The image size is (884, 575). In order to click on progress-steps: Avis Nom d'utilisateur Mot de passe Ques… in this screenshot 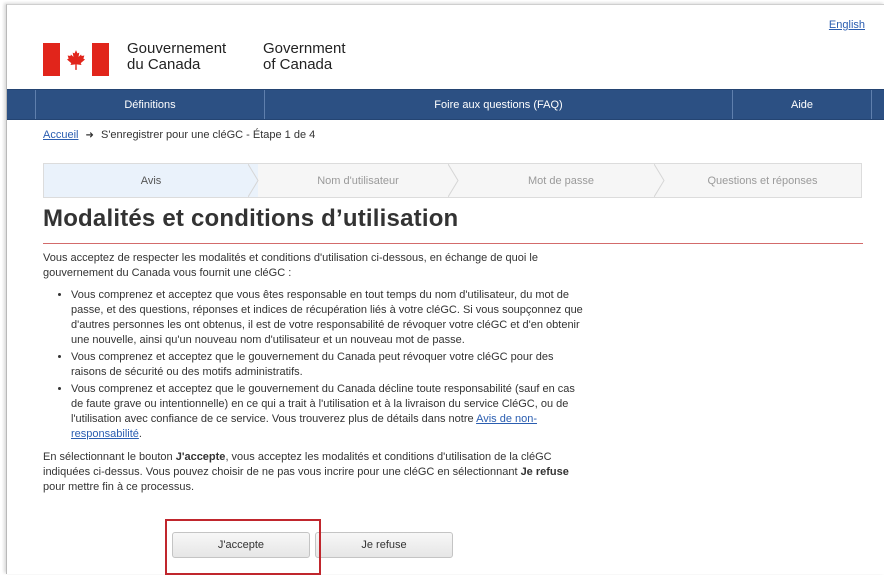, I will do `click(452, 180)`.